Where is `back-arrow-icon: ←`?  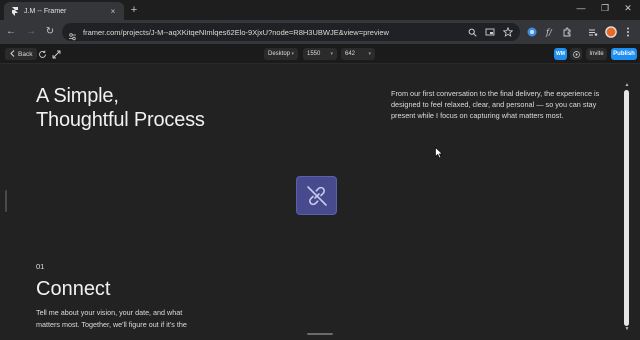 back-arrow-icon: ← is located at coordinates (11, 32).